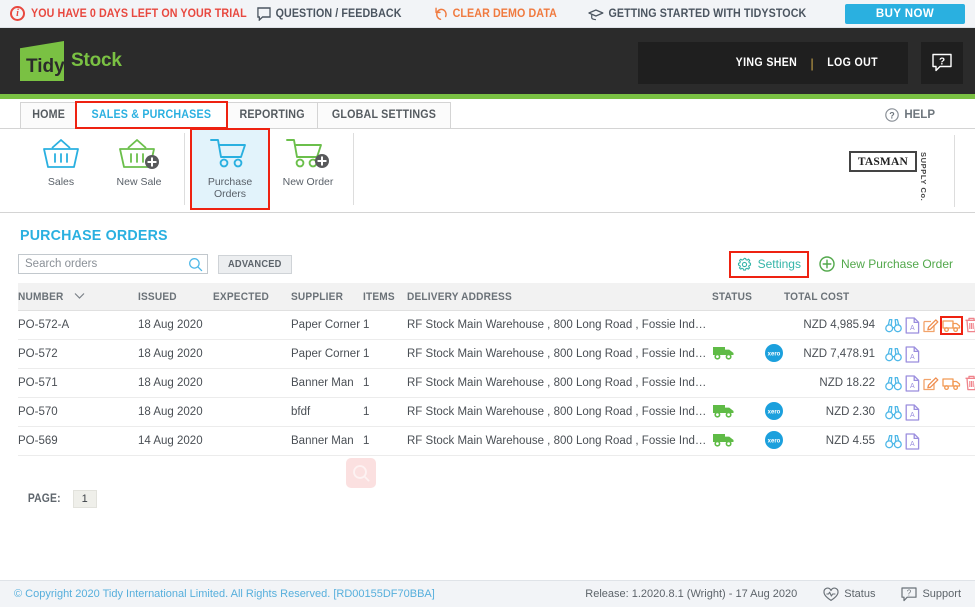  I want to click on ribbon-item-new-sale: New Sale, so click(139, 169).